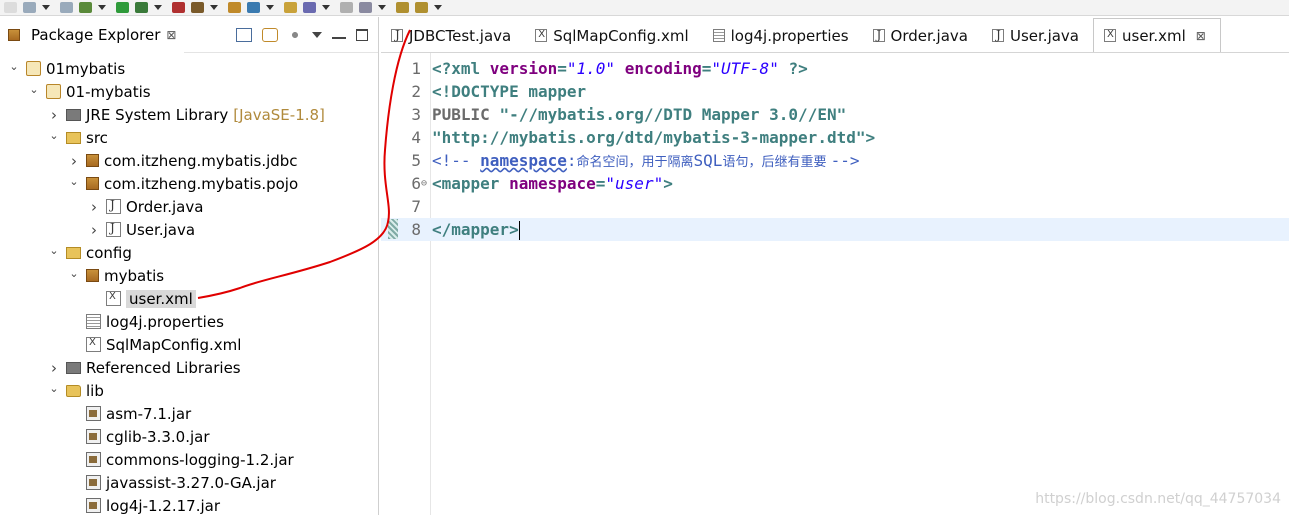 This screenshot has height=517, width=1289. I want to click on text-caret, so click(519, 230).